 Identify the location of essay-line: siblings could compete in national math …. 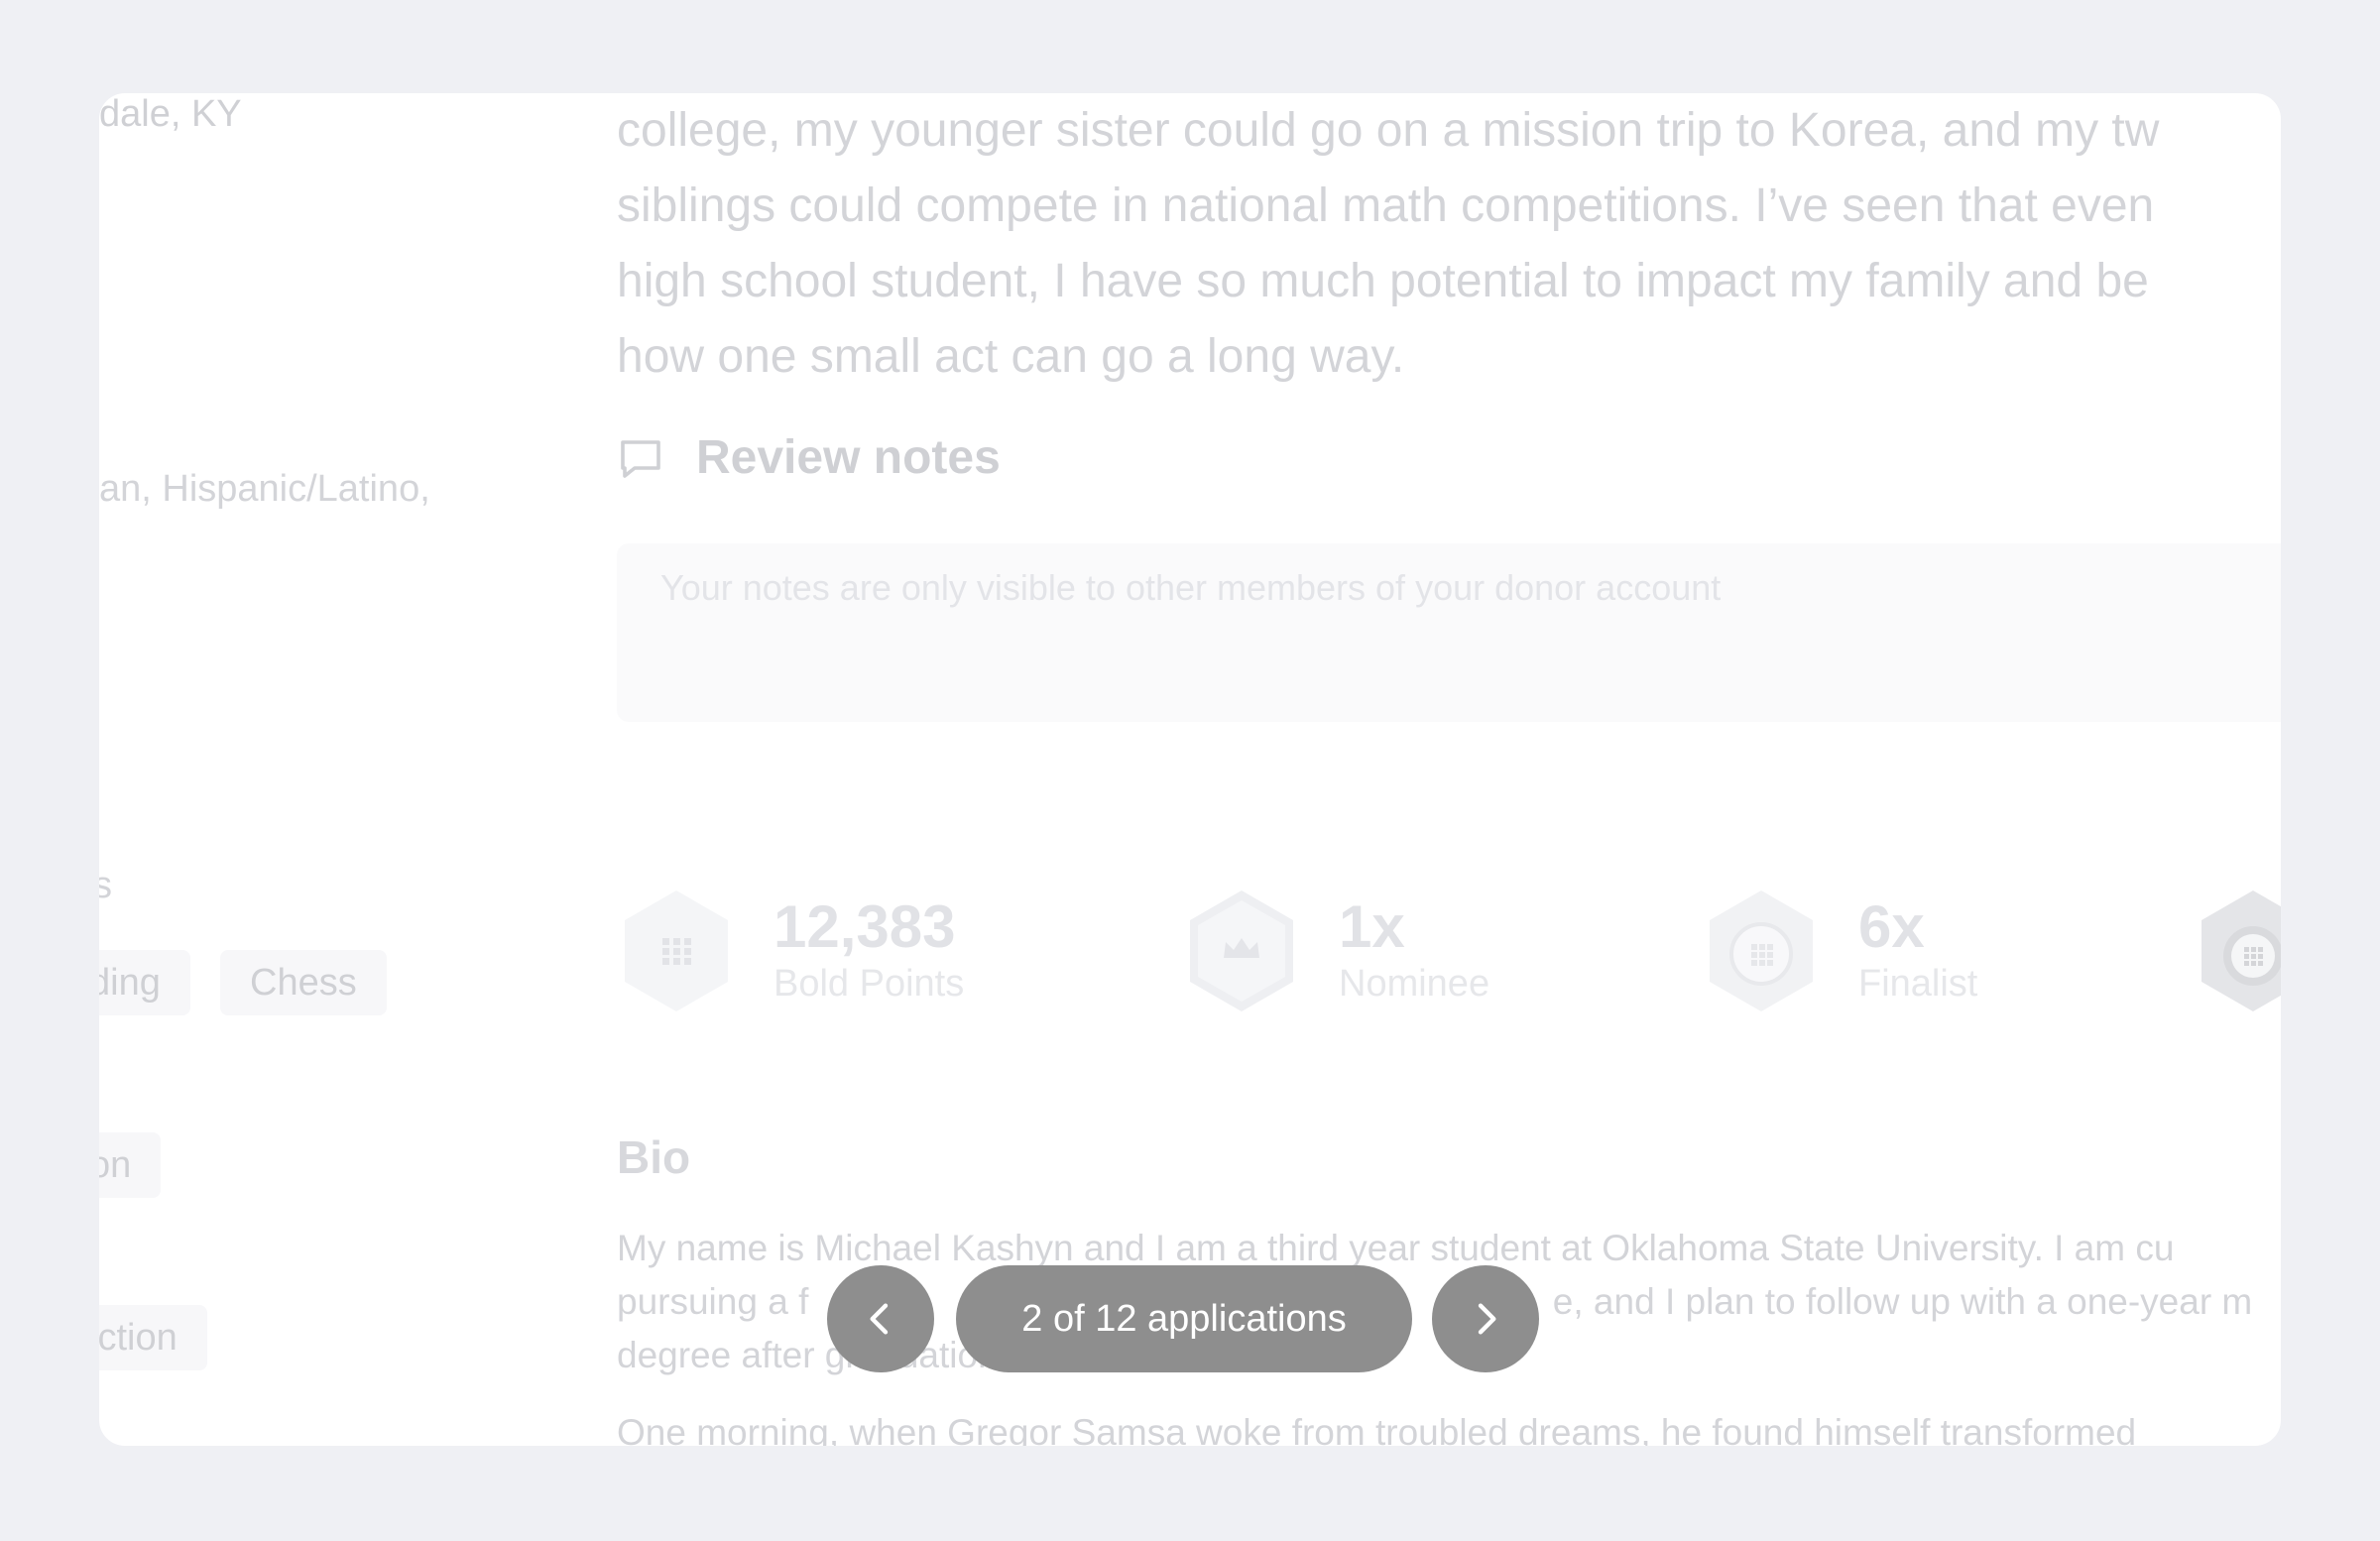
(1386, 205).